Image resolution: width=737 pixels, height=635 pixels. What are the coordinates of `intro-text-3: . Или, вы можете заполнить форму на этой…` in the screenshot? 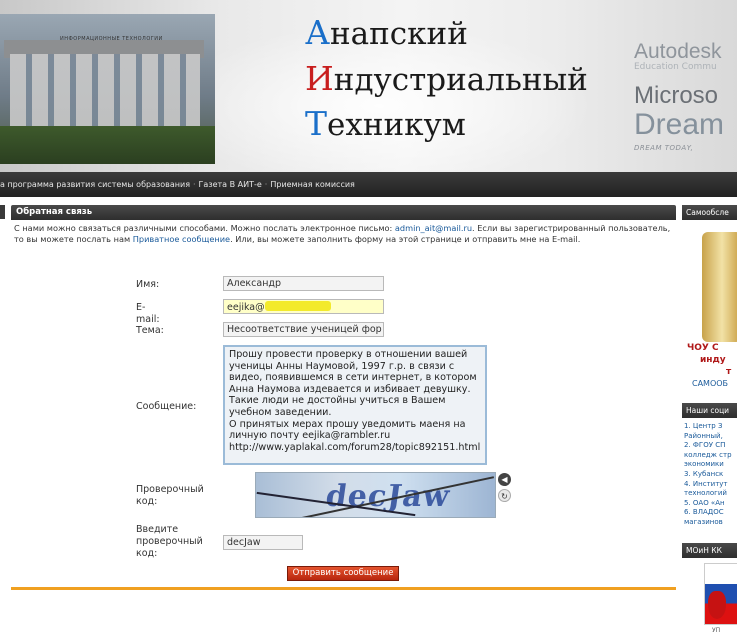 It's located at (405, 239).